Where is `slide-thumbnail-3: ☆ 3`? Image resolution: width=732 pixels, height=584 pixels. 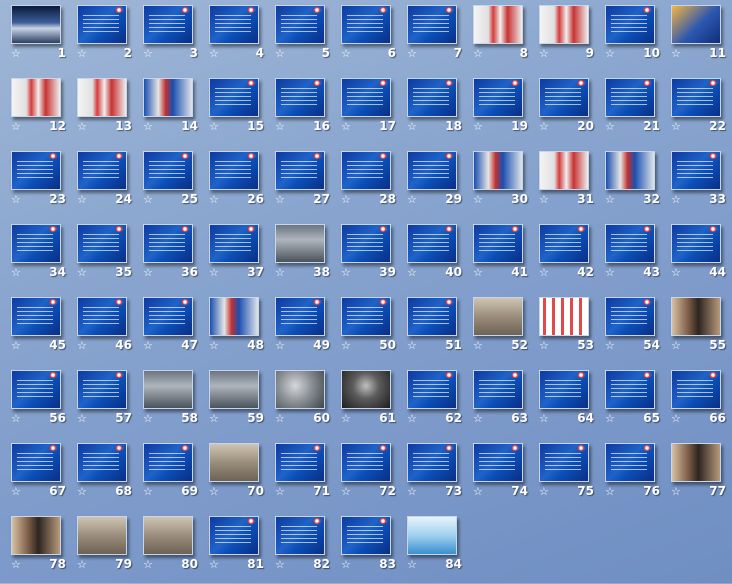
slide-thumbnail-3: ☆ 3 is located at coordinates (165, 36).